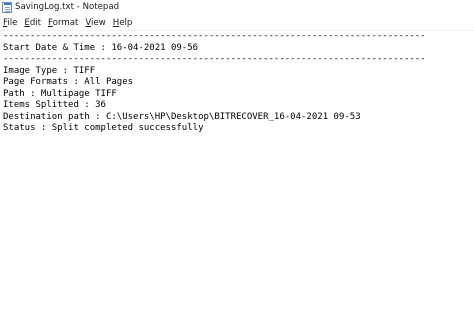 This screenshot has width=474, height=332. Describe the element at coordinates (54, 105) in the screenshot. I see `items-splitted-line: Items Splitted : 36` at that location.